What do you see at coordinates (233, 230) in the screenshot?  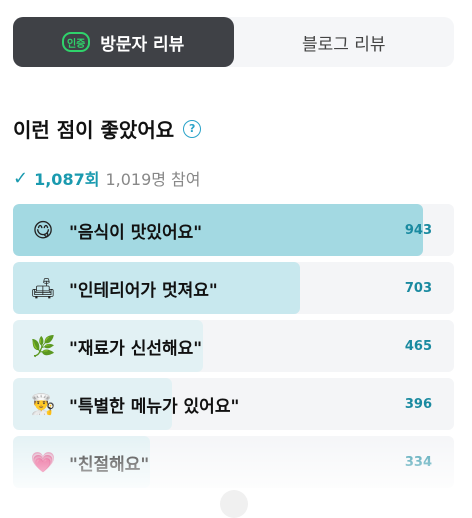 I see `keyword-item: 😋 "음식이 맛있어요" 943` at bounding box center [233, 230].